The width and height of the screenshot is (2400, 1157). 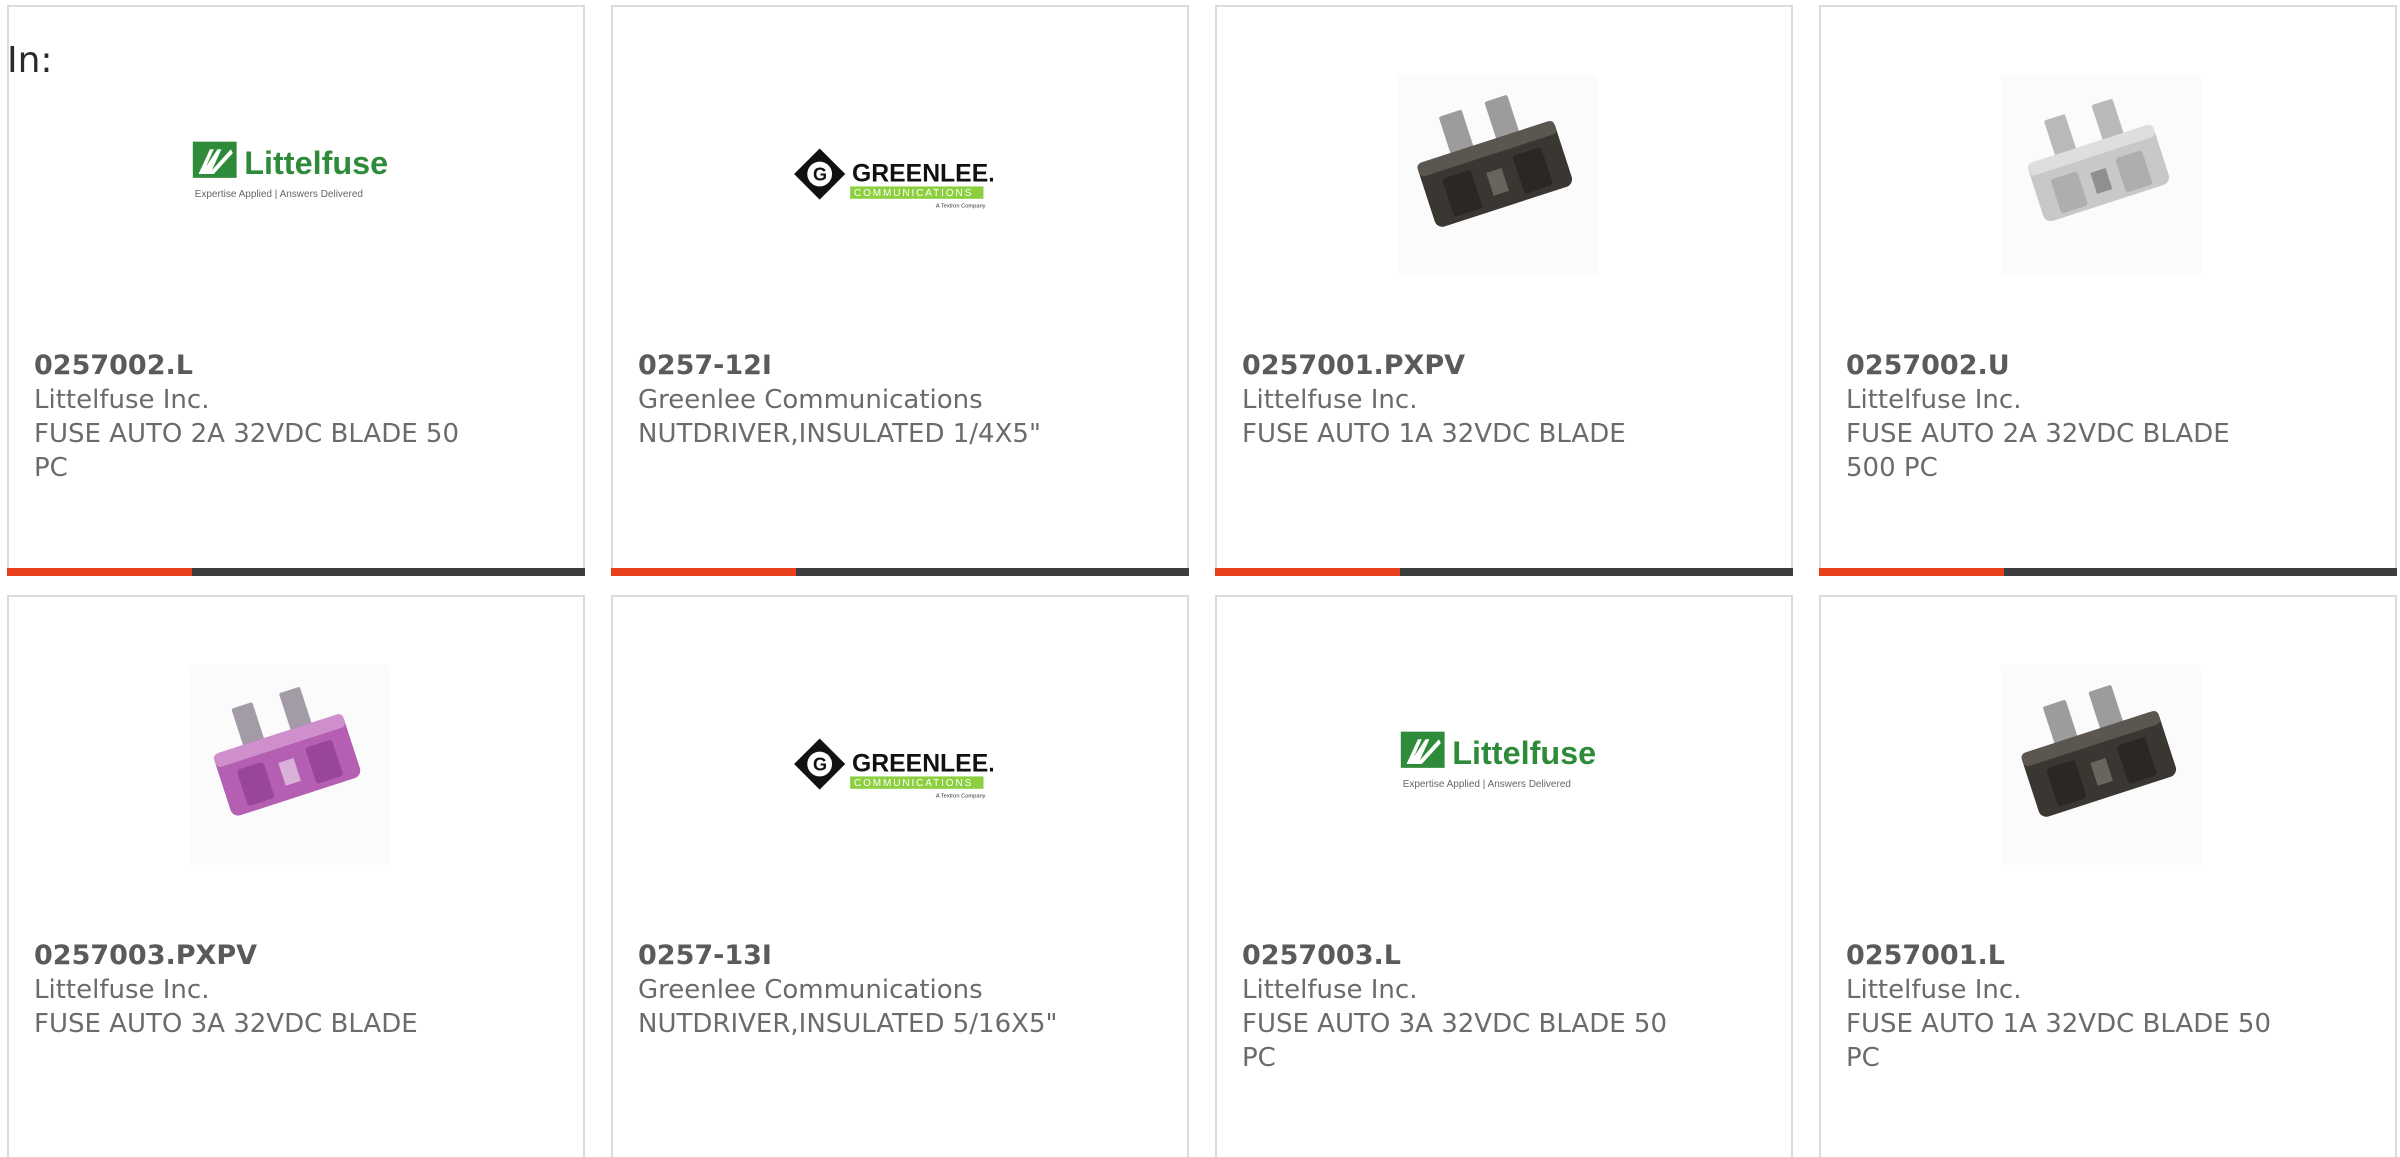 I want to click on product-description: NUTDRIVER,INSULATED 5/16X5", so click(x=848, y=1024).